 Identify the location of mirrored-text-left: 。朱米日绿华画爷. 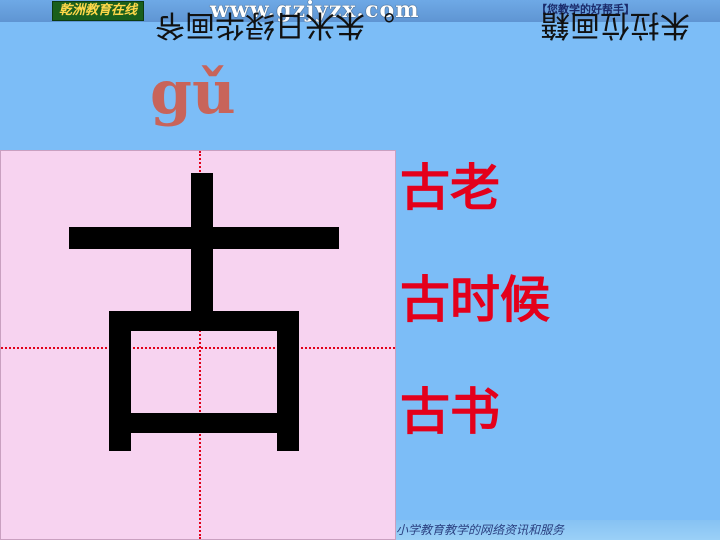
(275, 24).